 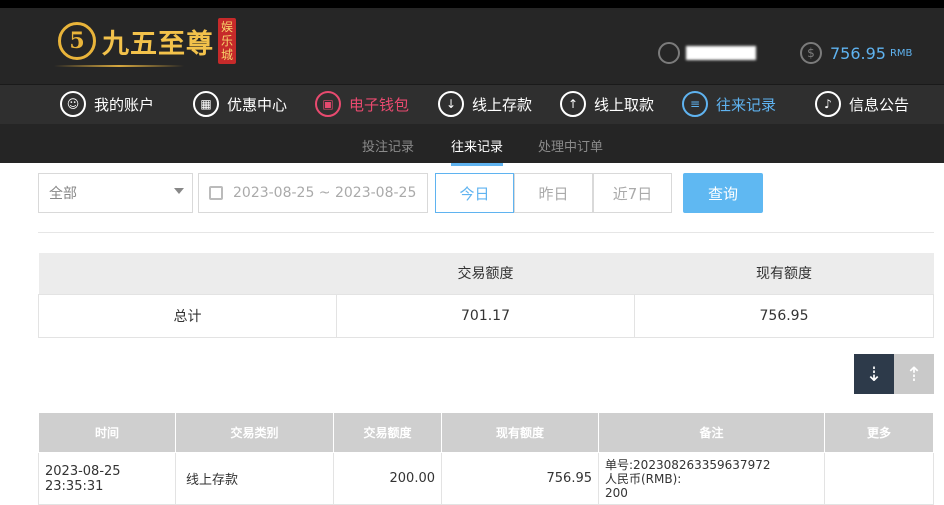 I want to click on sort-desc-icon: ⇣, so click(x=874, y=374).